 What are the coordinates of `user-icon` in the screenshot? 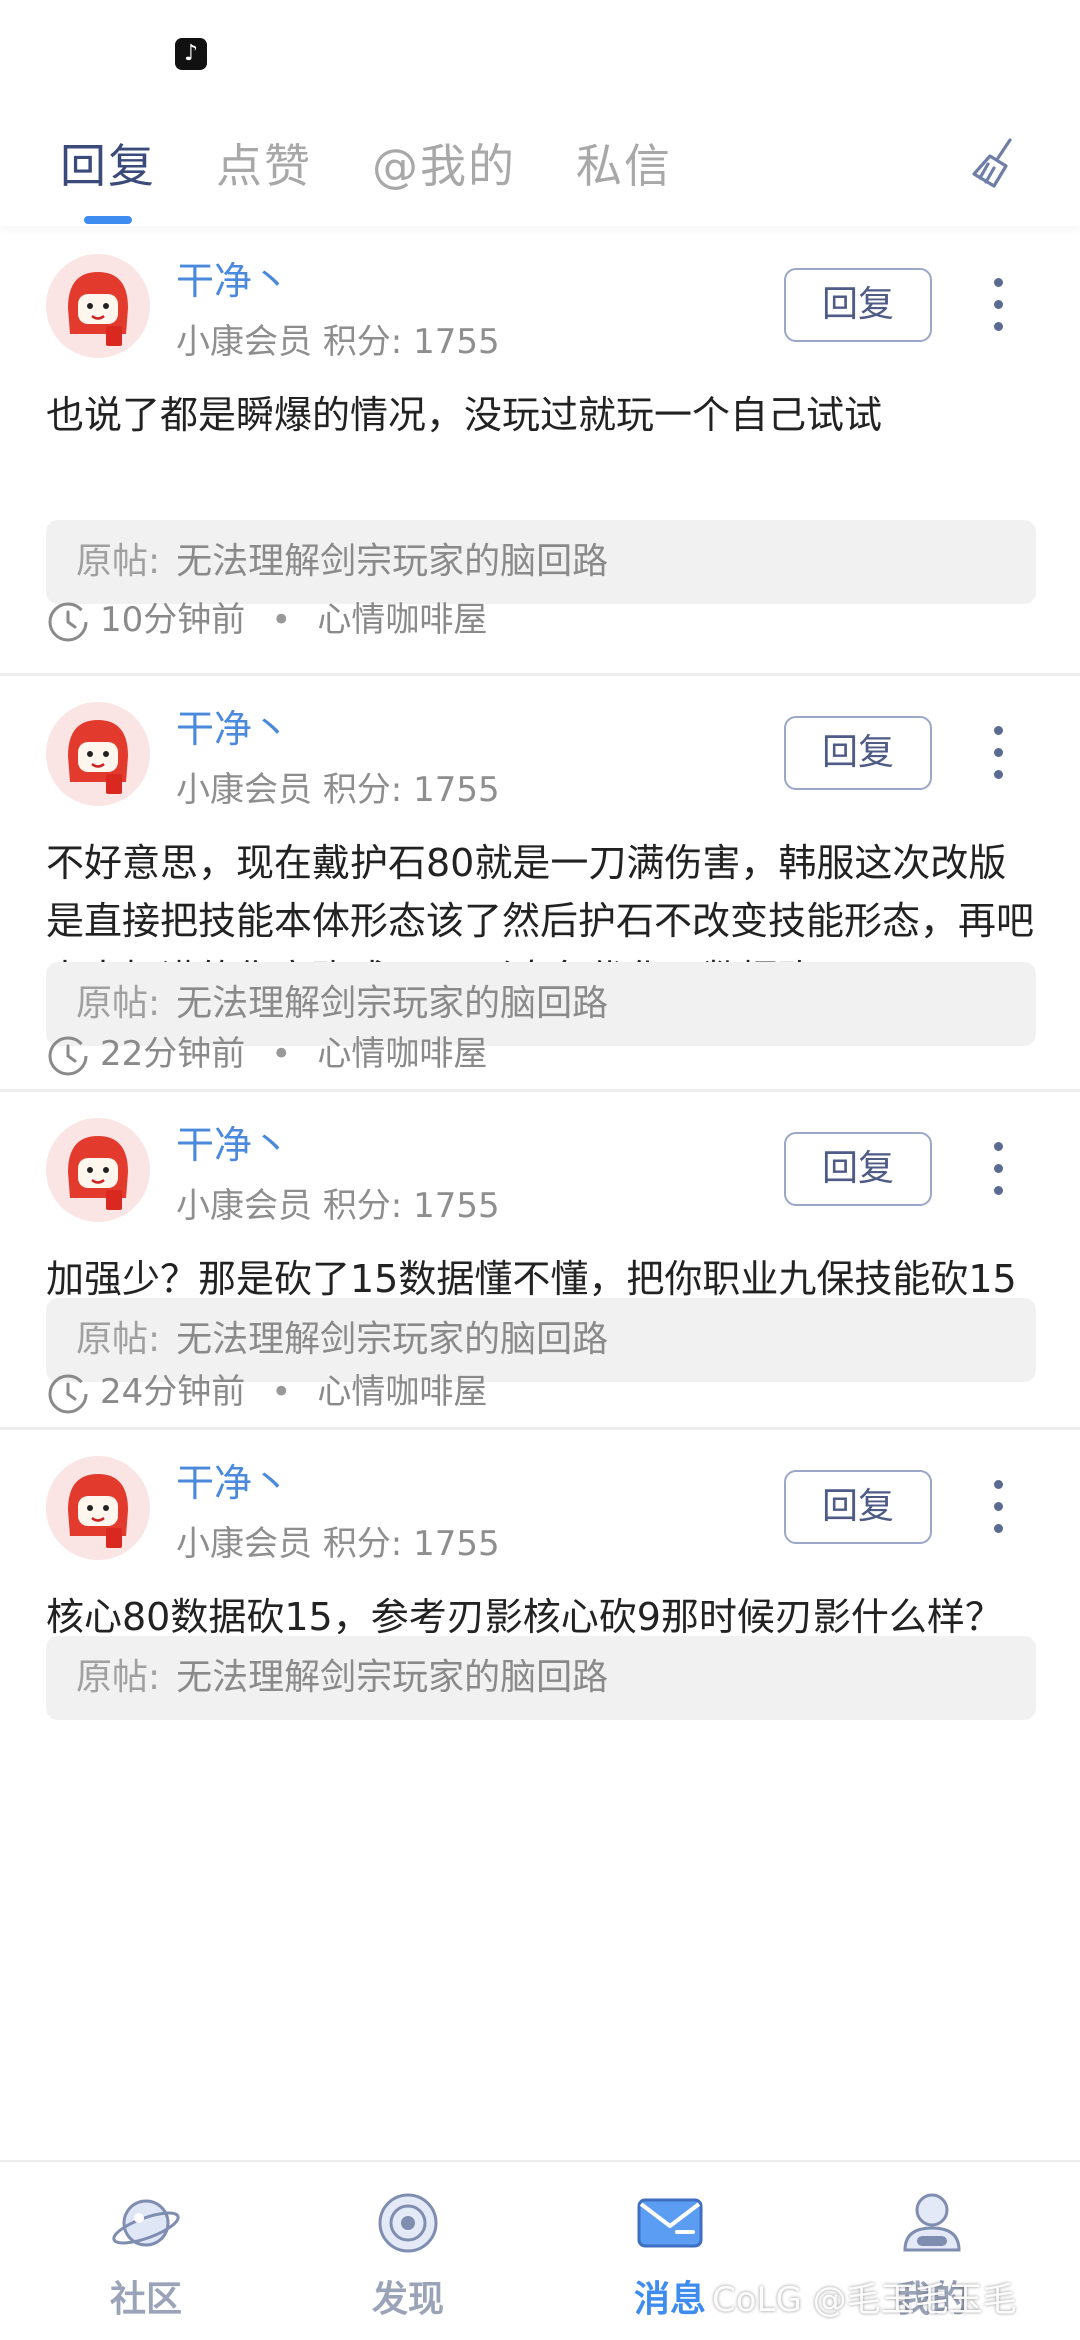 It's located at (932, 2222).